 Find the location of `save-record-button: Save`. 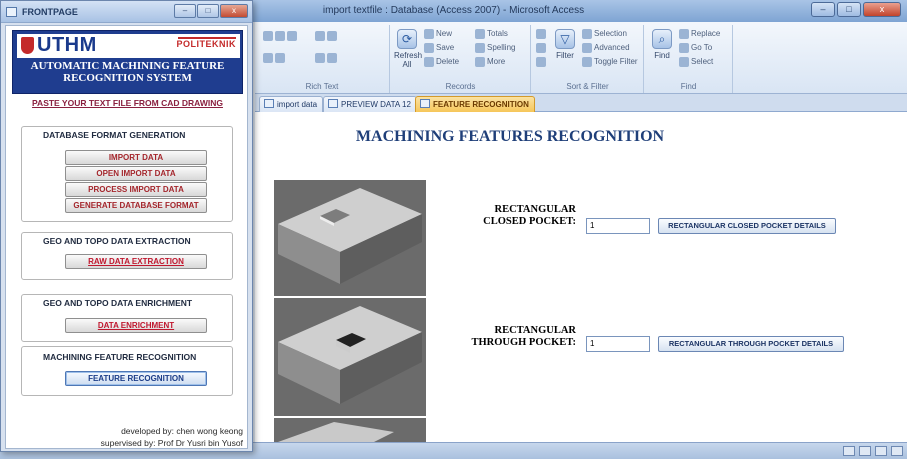

save-record-button: Save is located at coordinates (439, 48).